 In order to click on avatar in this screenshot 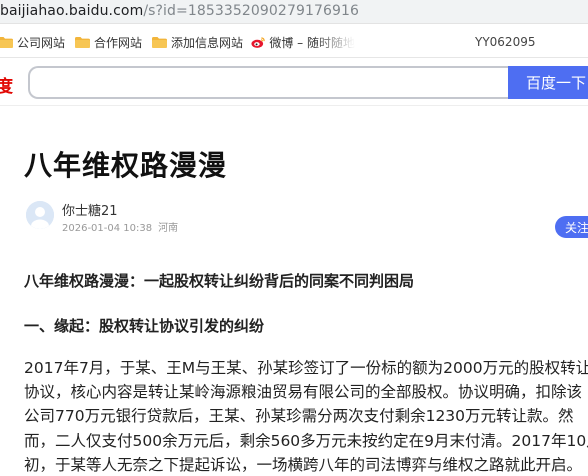, I will do `click(40, 215)`.